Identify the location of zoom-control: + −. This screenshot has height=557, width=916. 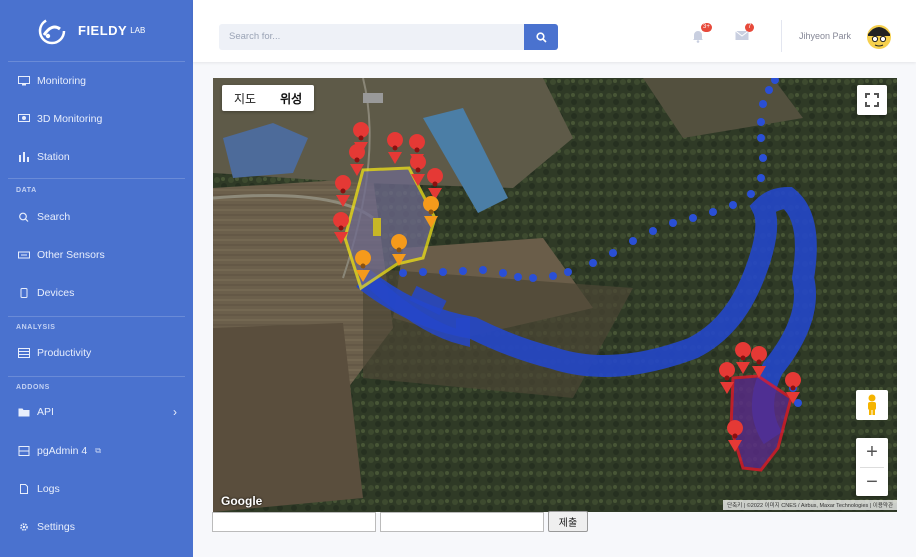
(872, 467).